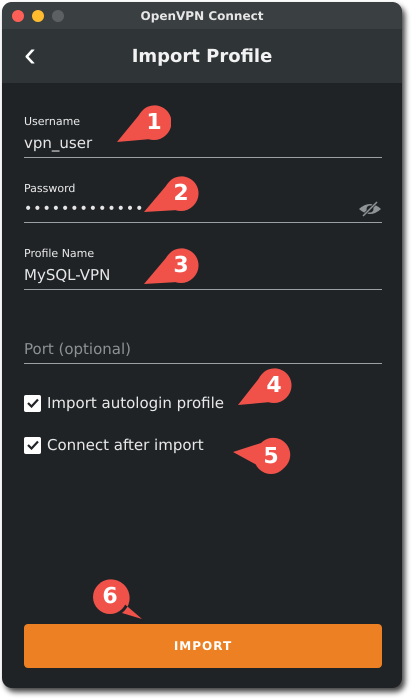 This screenshot has width=414, height=699. Describe the element at coordinates (203, 143) in the screenshot. I see `input-field: vpn_user` at that location.